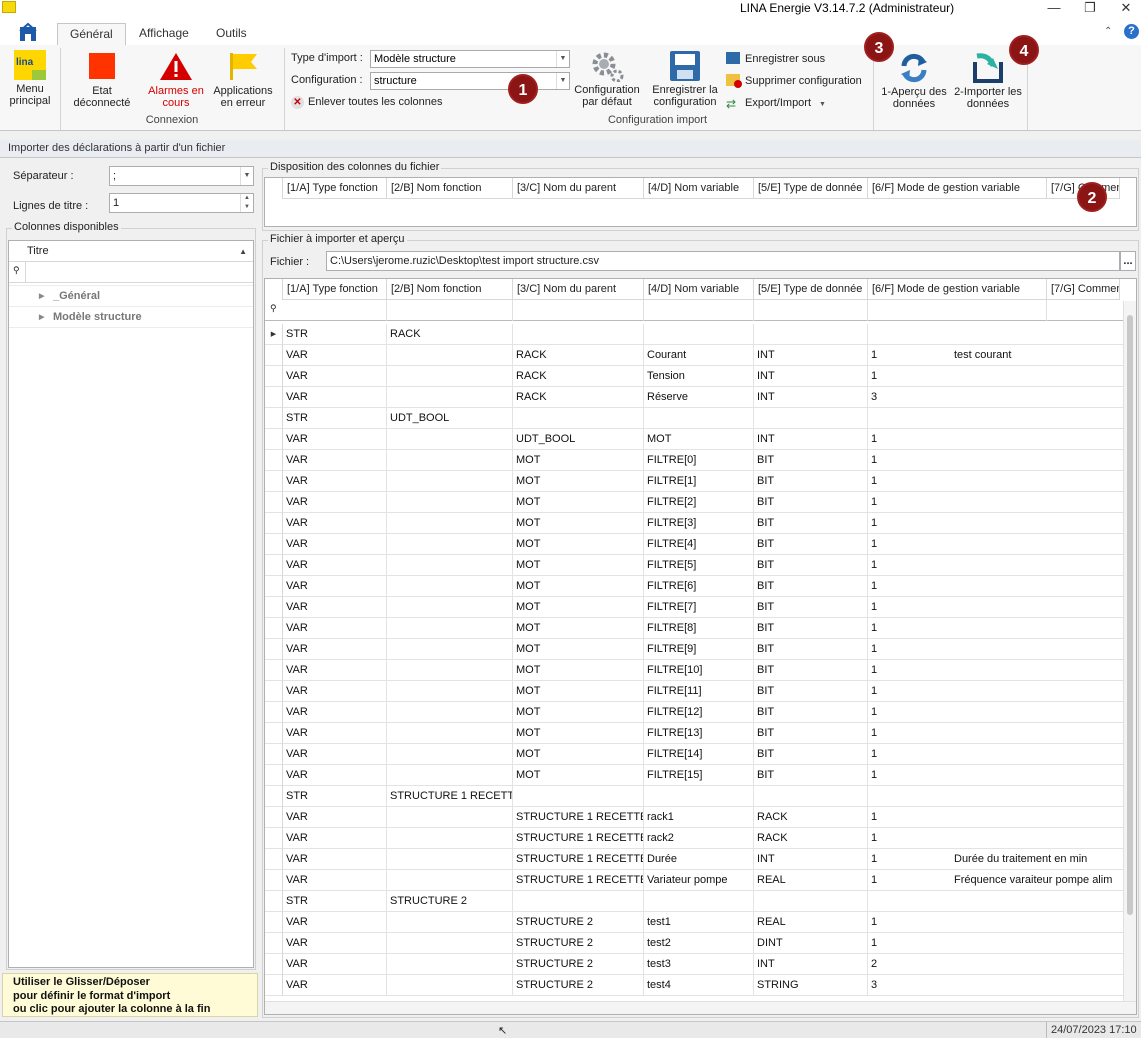 This screenshot has height=1038, width=1141. Describe the element at coordinates (91, 35) in the screenshot. I see `tab-general: Général` at that location.